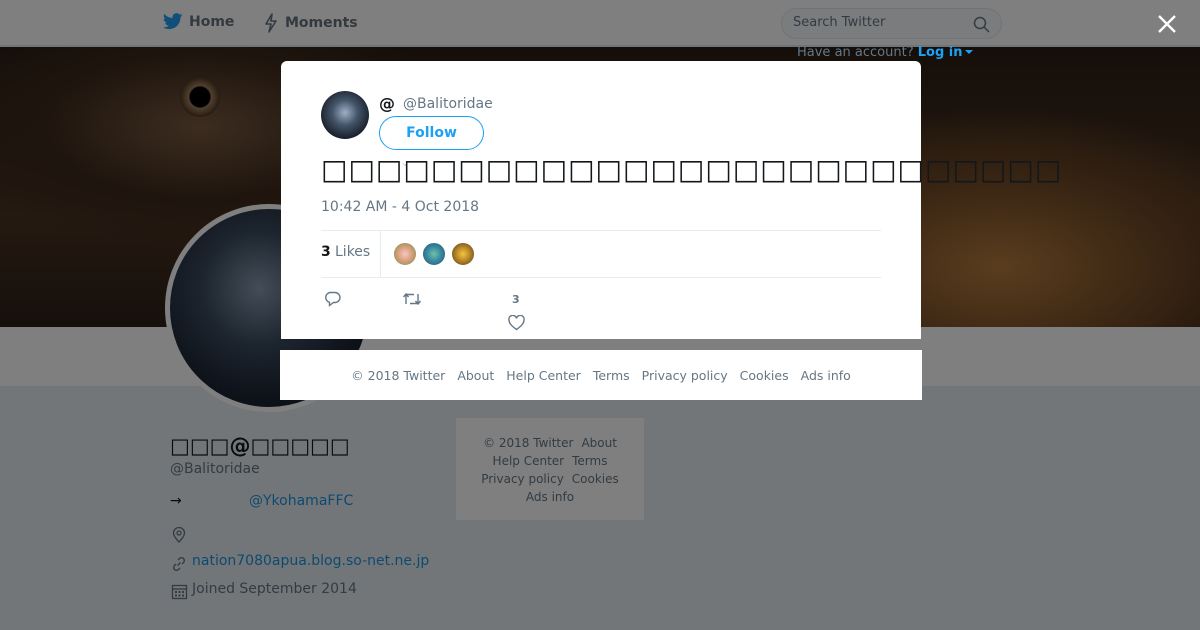 The width and height of the screenshot is (1200, 630). I want to click on modal-footer-privacy: Privacy policy, so click(685, 375).